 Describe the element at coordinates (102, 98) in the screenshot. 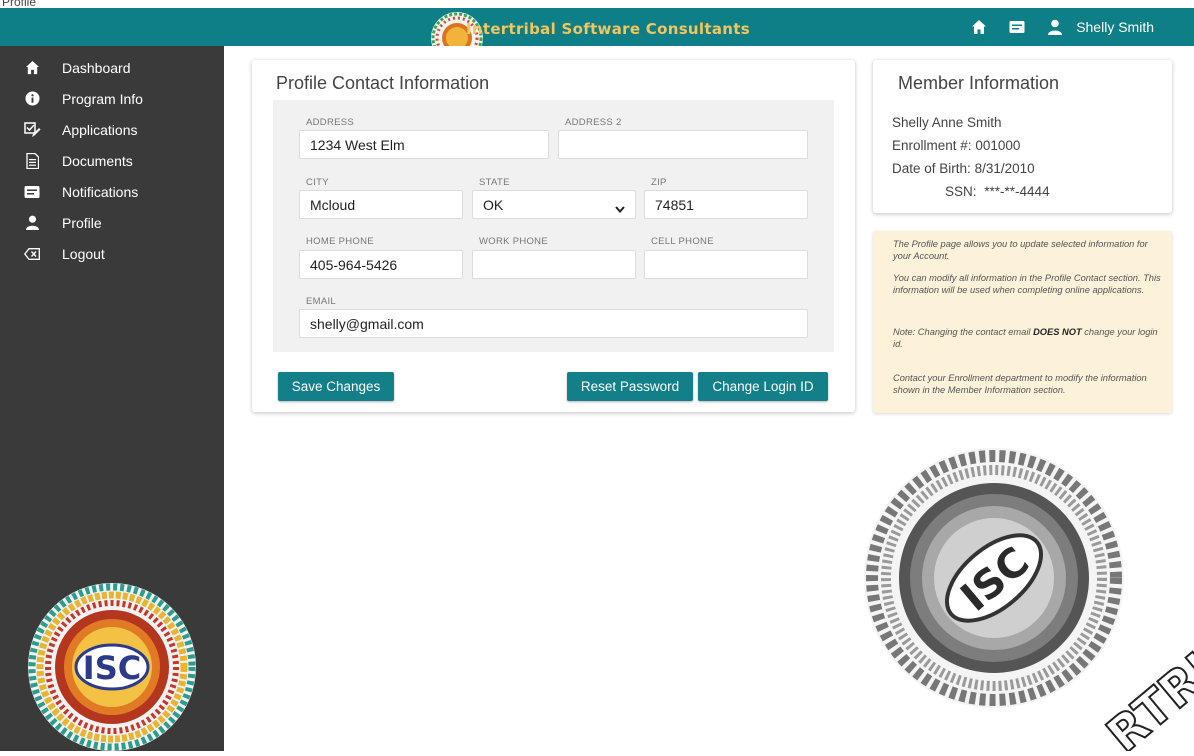

I see `sidebar-item-label: Program Info` at that location.